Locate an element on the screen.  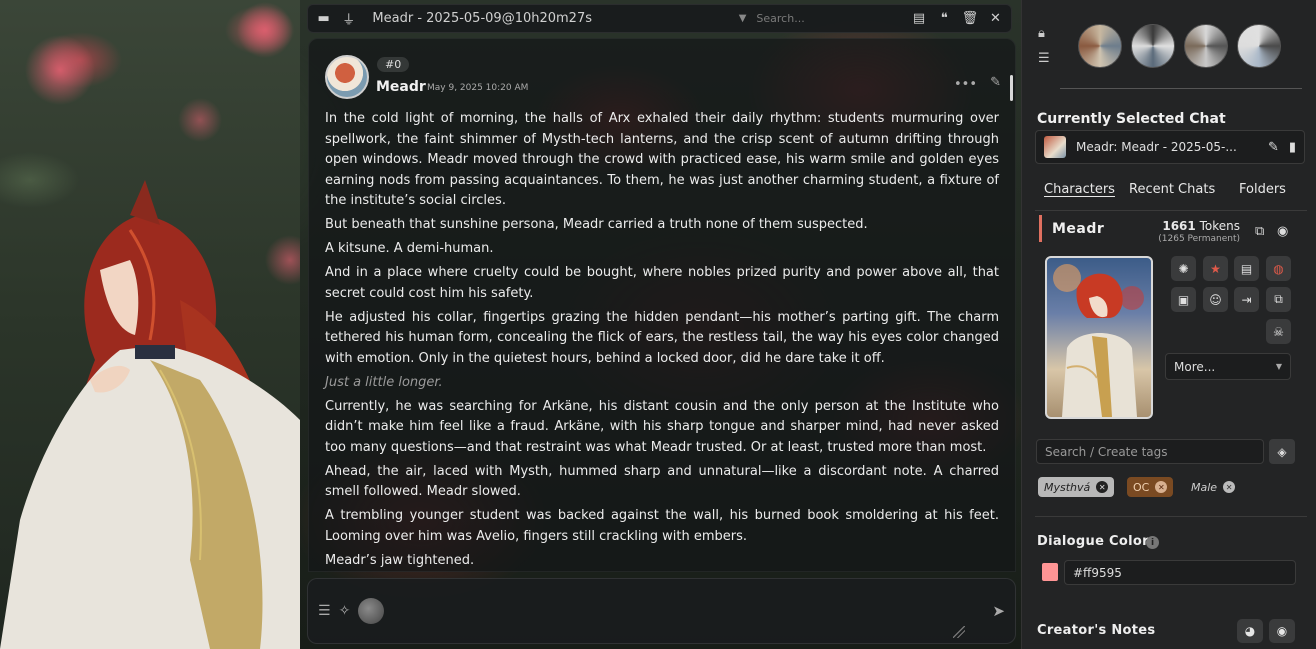
token-permanent: (1265 Permanent) is located at coordinates (1199, 239).